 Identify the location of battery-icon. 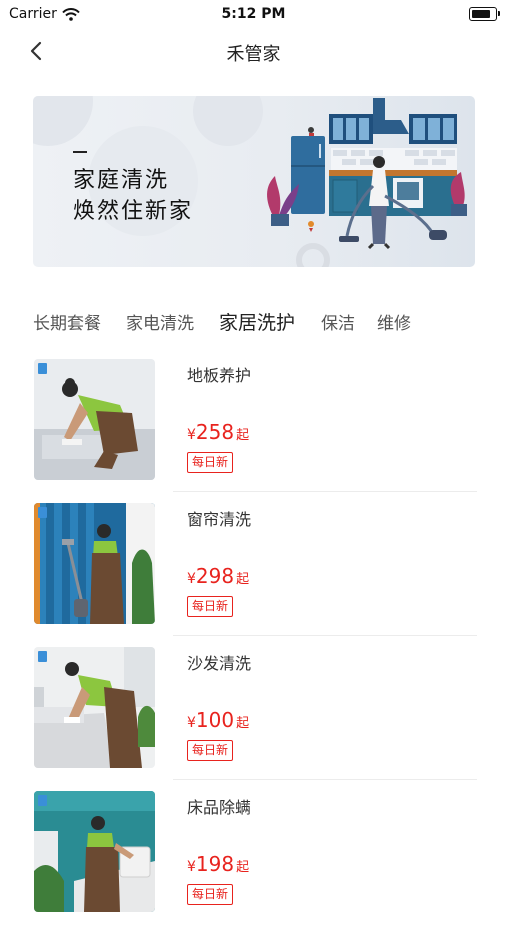
(484, 14).